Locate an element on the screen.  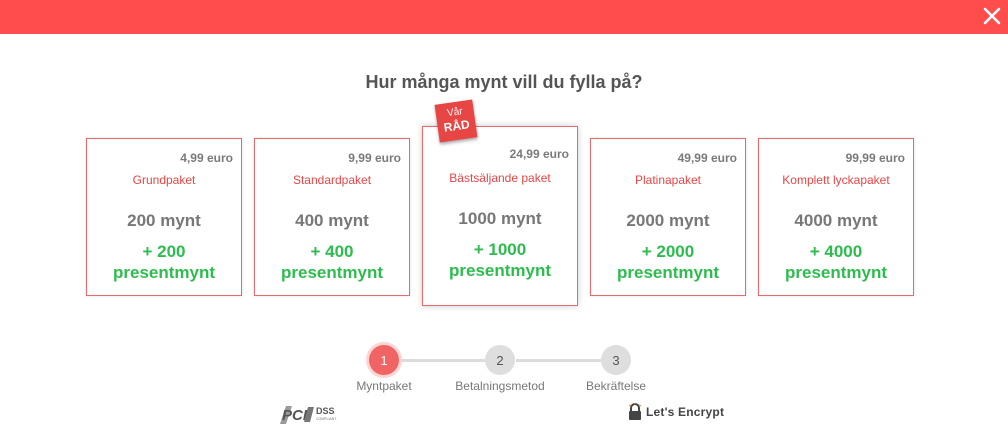
compliant-text: COMPLIANT is located at coordinates (326, 419).